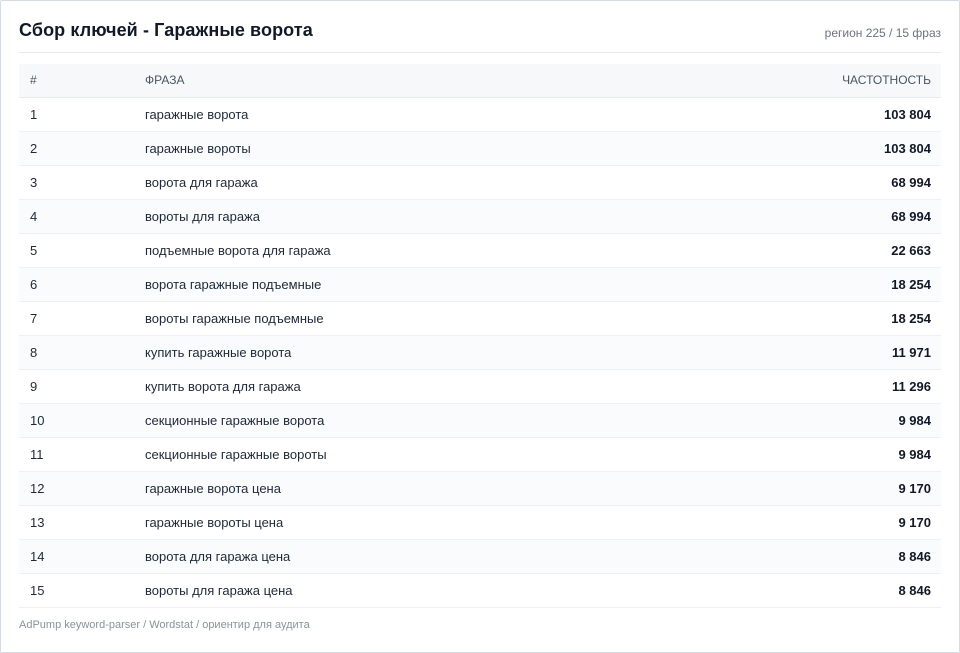 The image size is (960, 653). I want to click on region-phrase-count: регион 225 / 15 фраз, so click(882, 33).